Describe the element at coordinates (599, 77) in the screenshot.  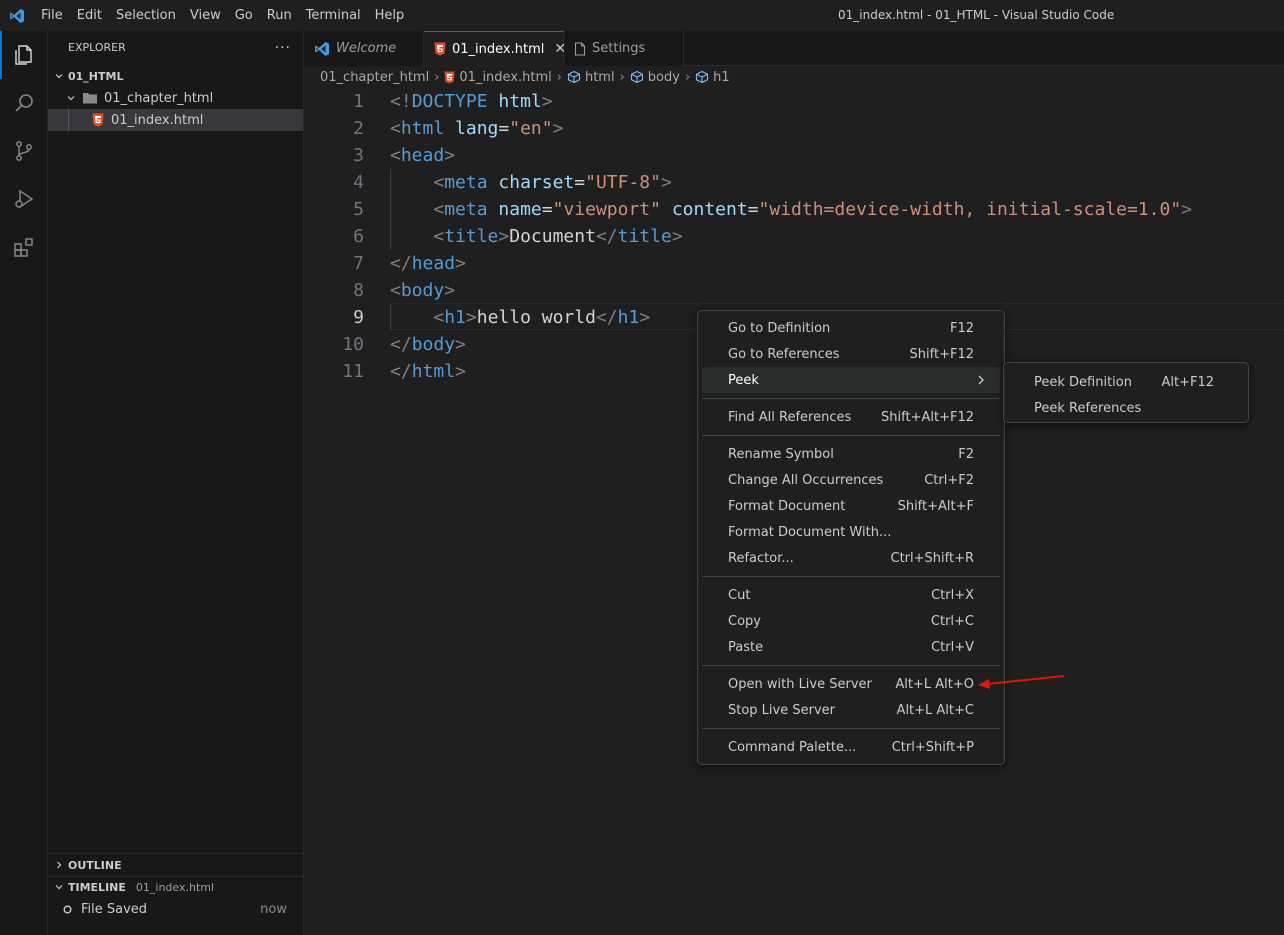
I see `breadcrumb-label: html` at that location.